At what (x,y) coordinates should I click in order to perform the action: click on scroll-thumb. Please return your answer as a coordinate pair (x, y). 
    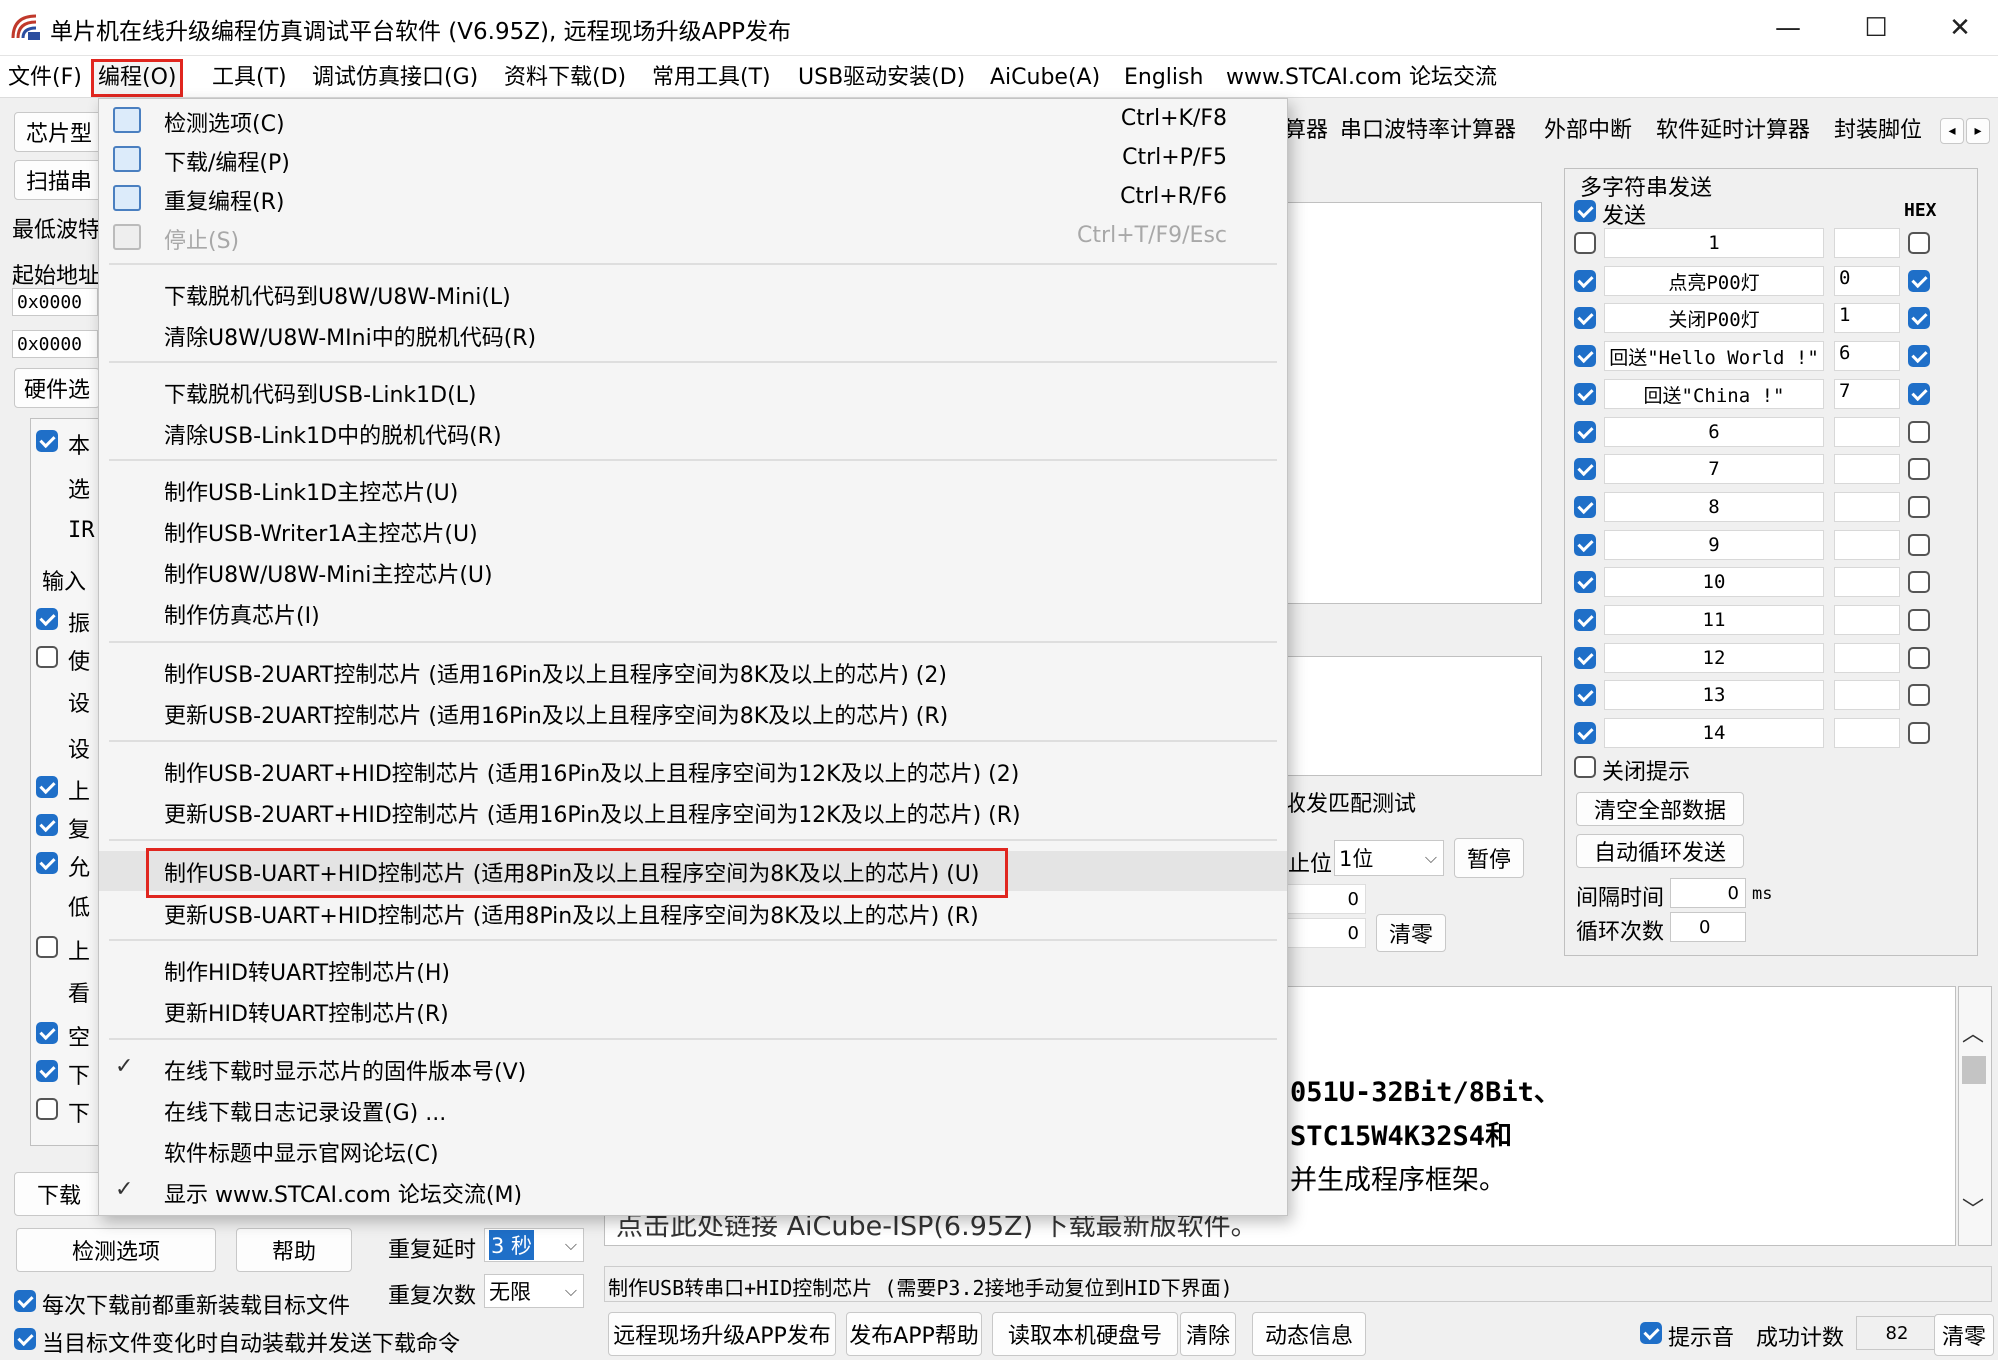
    Looking at the image, I should click on (1974, 1070).